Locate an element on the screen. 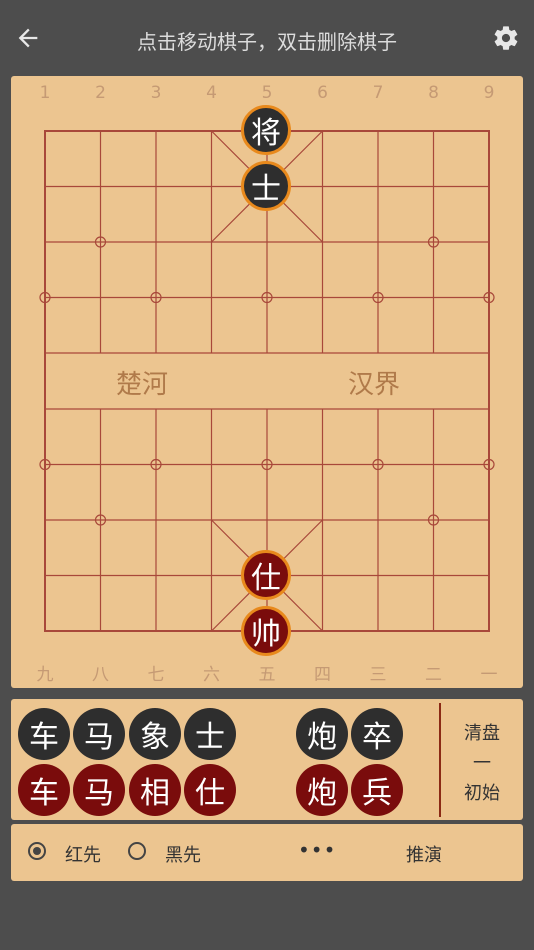 The height and width of the screenshot is (950, 534). river-right-text: 汉界 is located at coordinates (374, 385).